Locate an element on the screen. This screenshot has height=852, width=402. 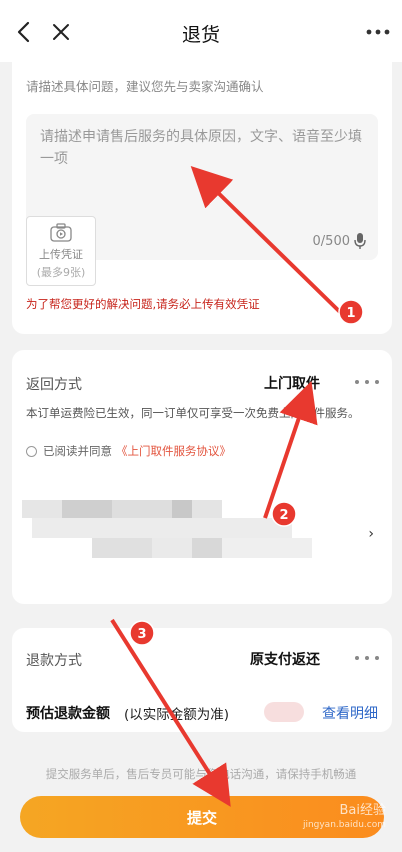
refund-amount-note: (以实际金额为准) is located at coordinates (177, 715).